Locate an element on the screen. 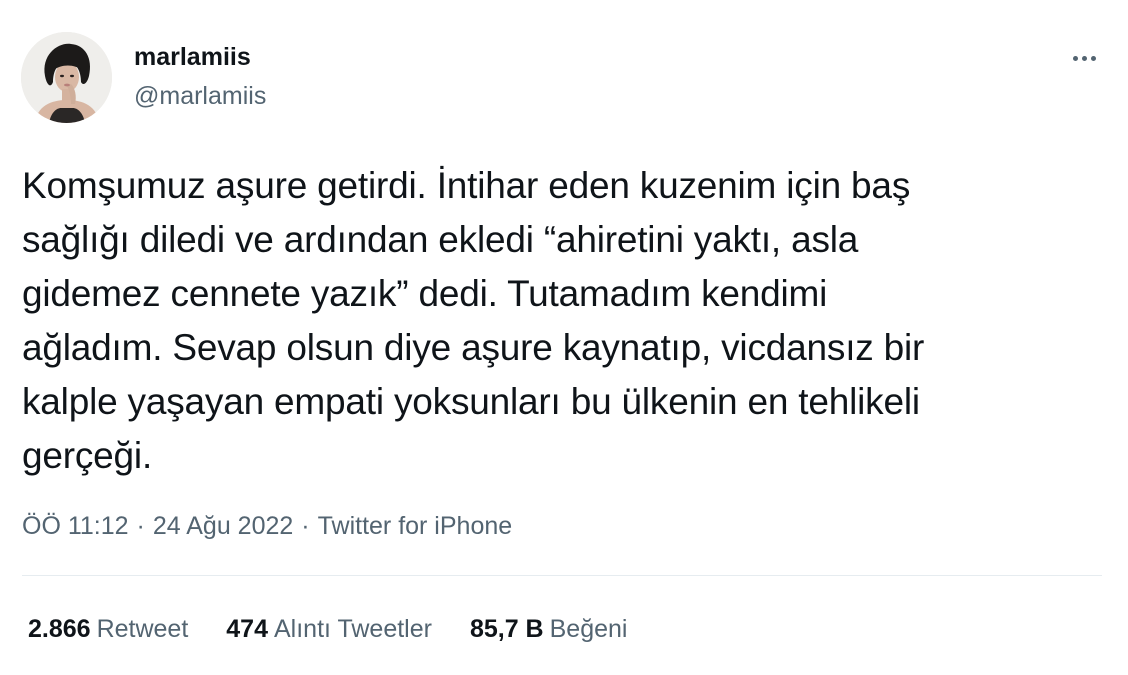 This screenshot has height=675, width=1128. likes-stat: 85,7 B Beğeni is located at coordinates (549, 629).